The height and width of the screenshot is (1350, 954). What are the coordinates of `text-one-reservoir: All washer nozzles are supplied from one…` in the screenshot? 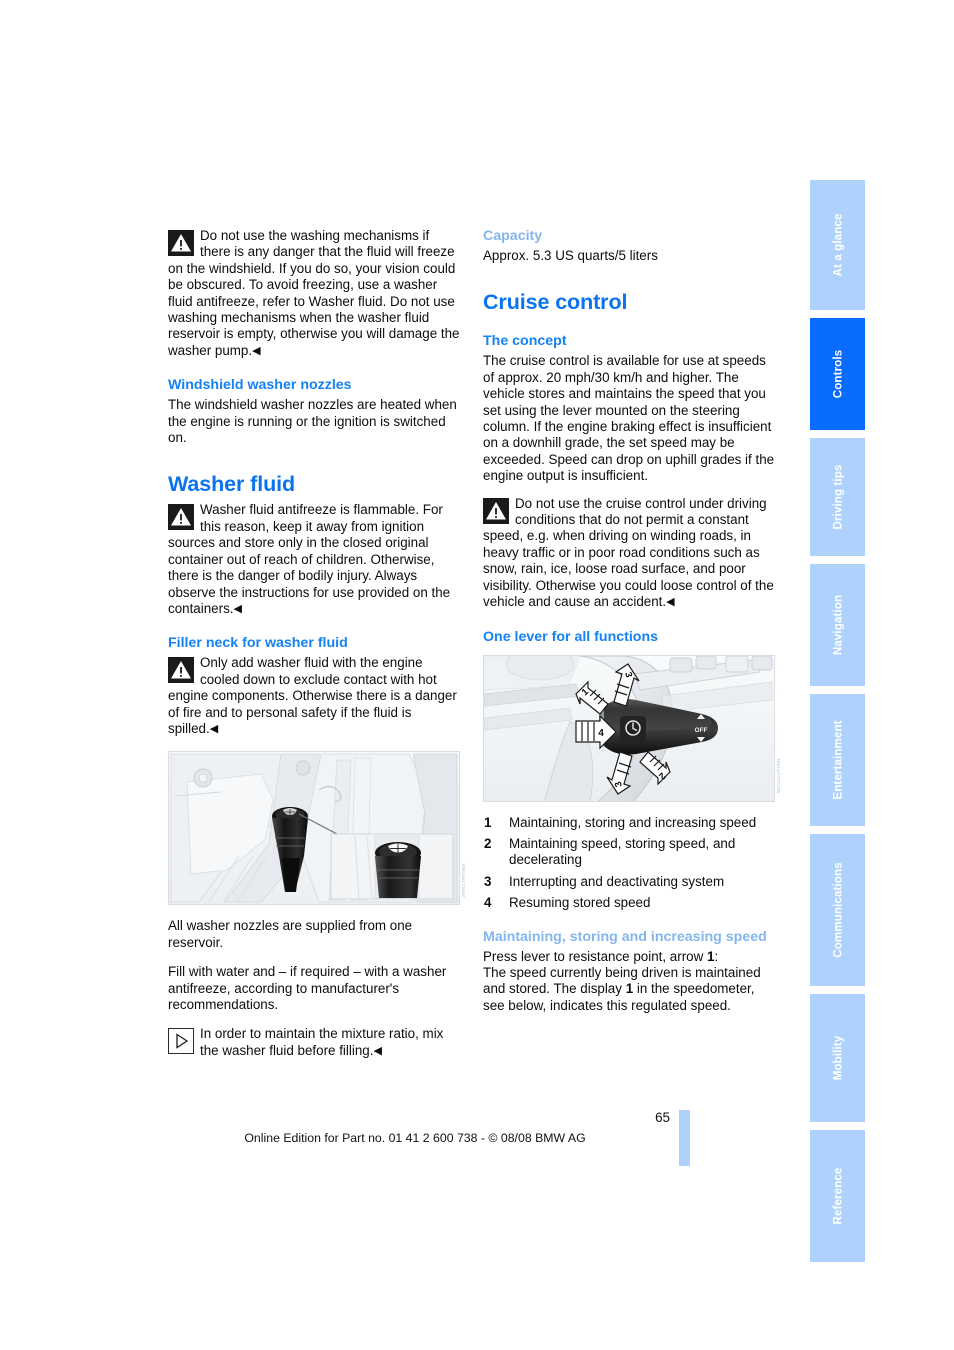 It's located at (290, 934).